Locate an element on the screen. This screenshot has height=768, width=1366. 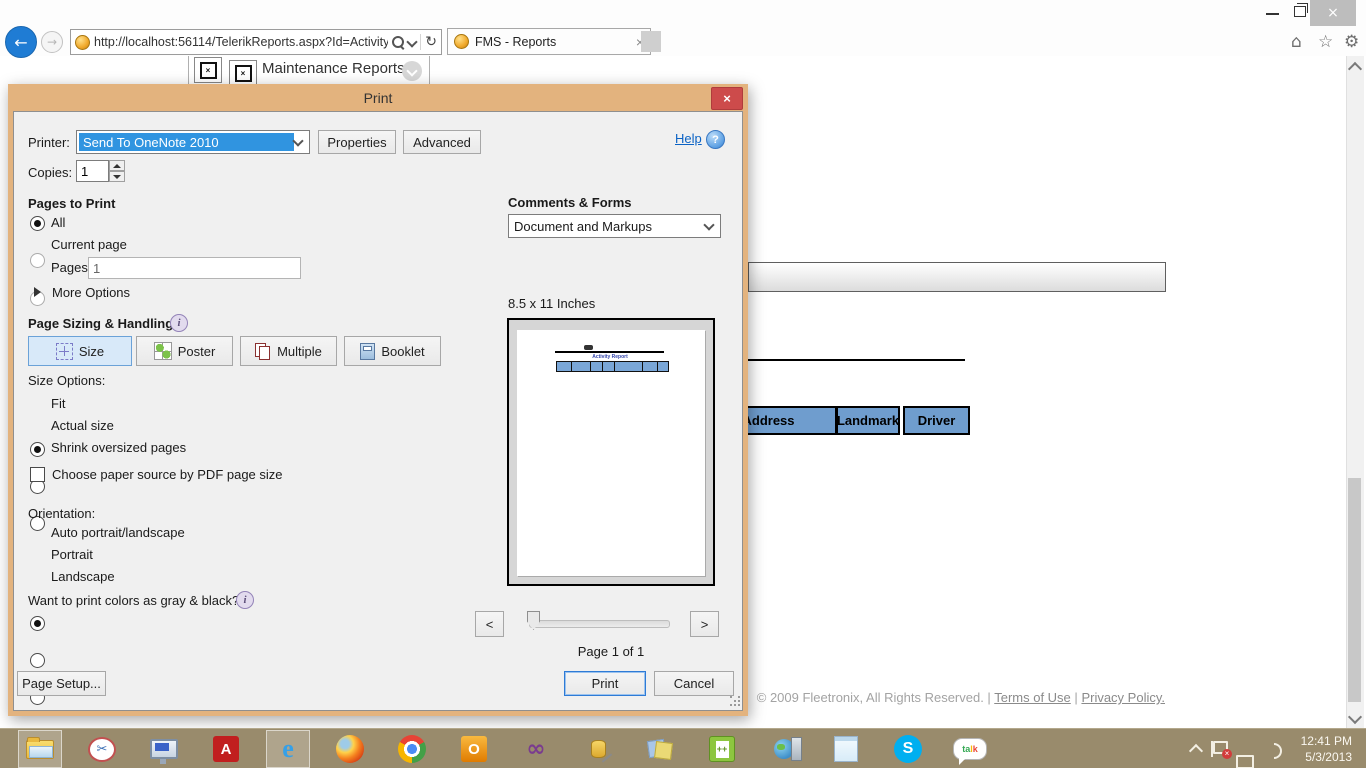
web-server-icon is located at coordinates (788, 749).